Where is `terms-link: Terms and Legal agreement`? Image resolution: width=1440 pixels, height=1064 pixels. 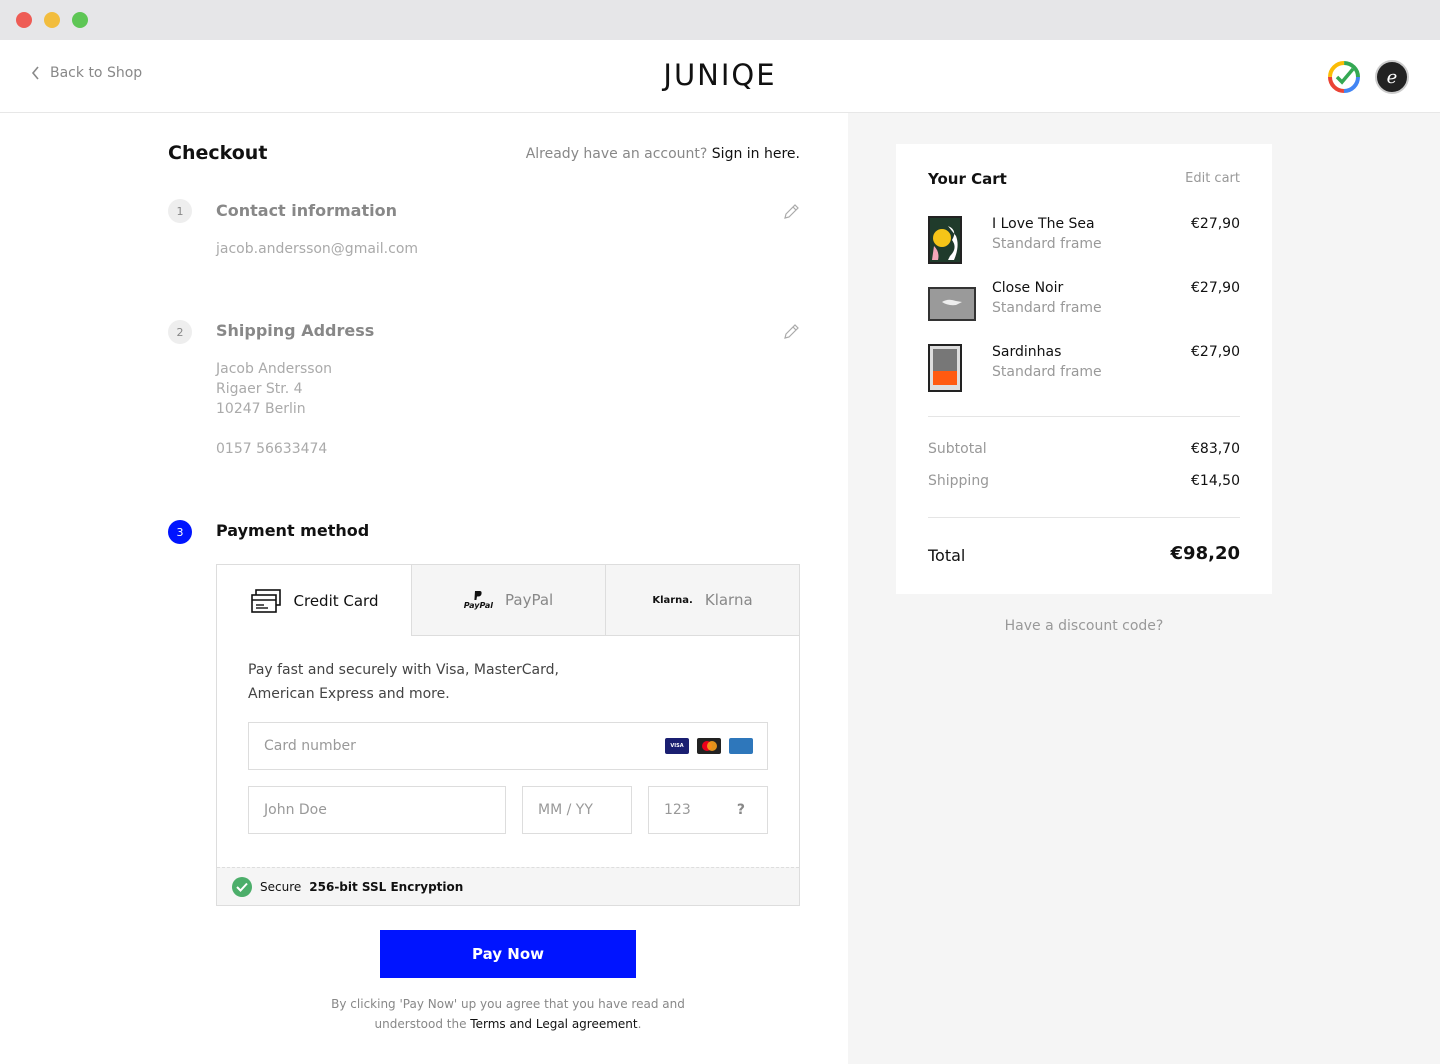
terms-link: Terms and Legal agreement is located at coordinates (553, 1024).